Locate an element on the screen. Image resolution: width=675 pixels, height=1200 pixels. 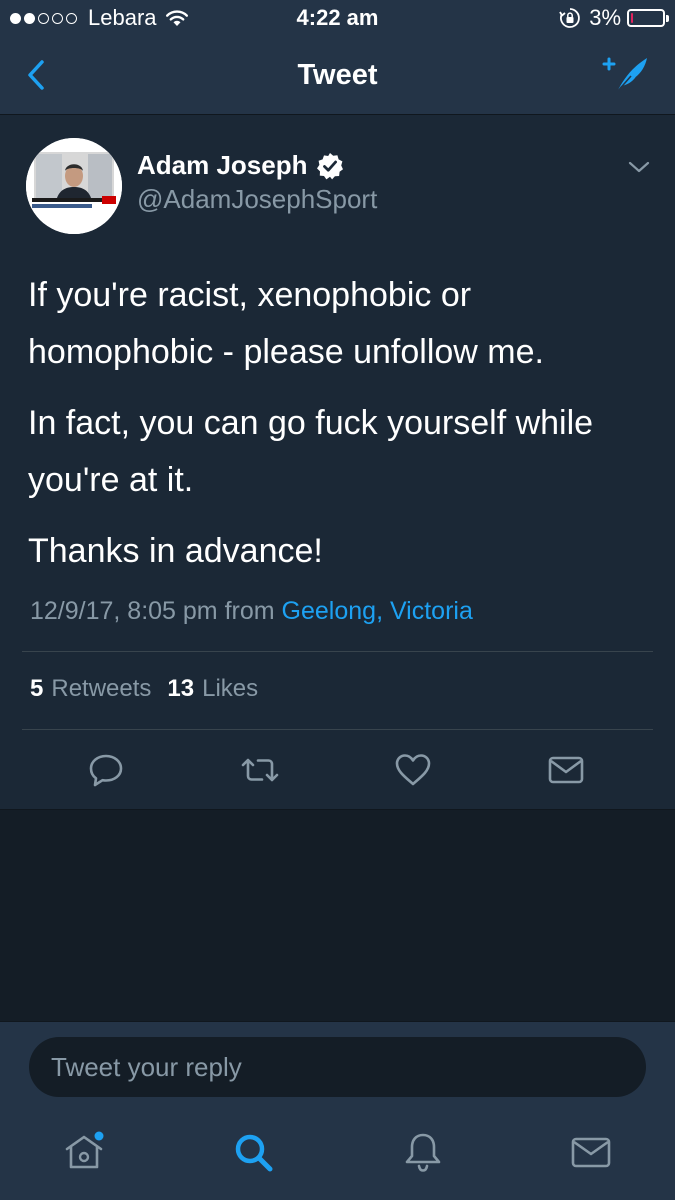
retweets-count: 5 is located at coordinates (37, 688).